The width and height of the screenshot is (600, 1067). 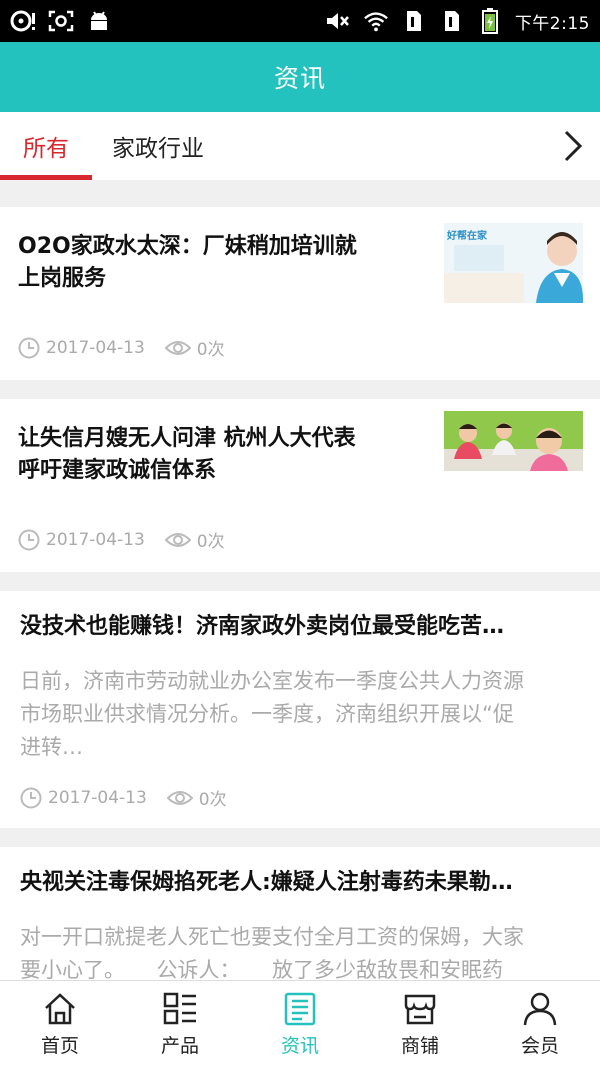 What do you see at coordinates (338, 21) in the screenshot?
I see `mute-icon` at bounding box center [338, 21].